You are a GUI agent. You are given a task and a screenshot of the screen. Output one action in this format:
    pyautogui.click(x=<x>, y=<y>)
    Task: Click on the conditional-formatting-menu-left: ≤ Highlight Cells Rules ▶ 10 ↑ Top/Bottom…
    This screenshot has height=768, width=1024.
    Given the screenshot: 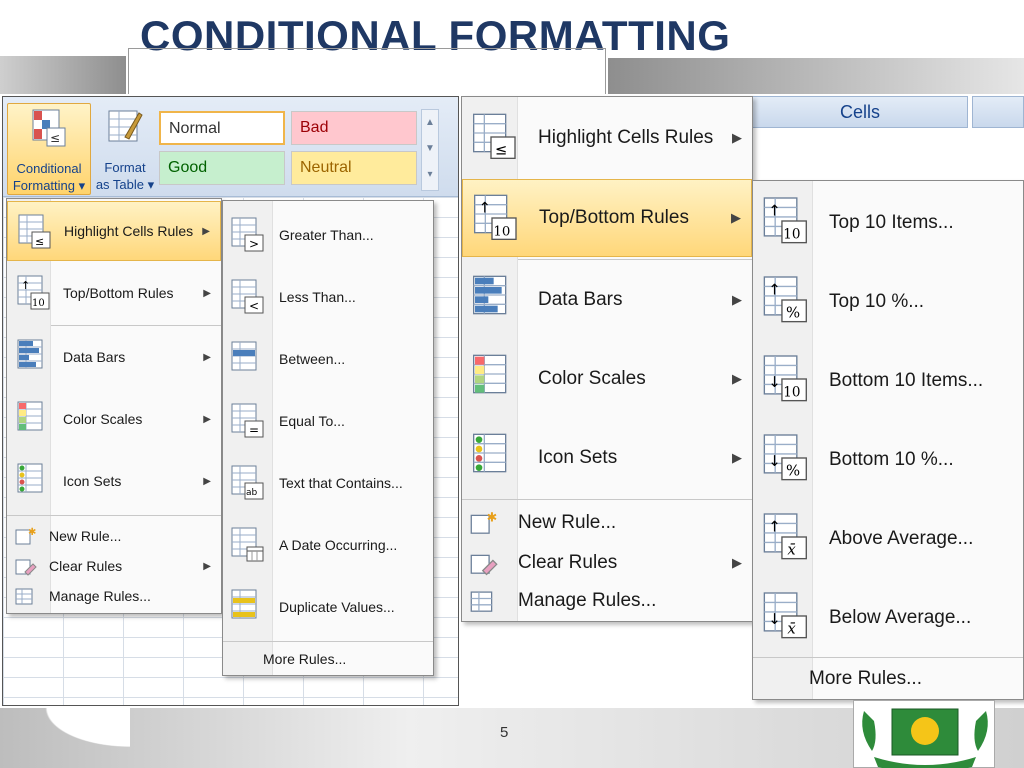 What is the action you would take?
    pyautogui.click(x=114, y=406)
    